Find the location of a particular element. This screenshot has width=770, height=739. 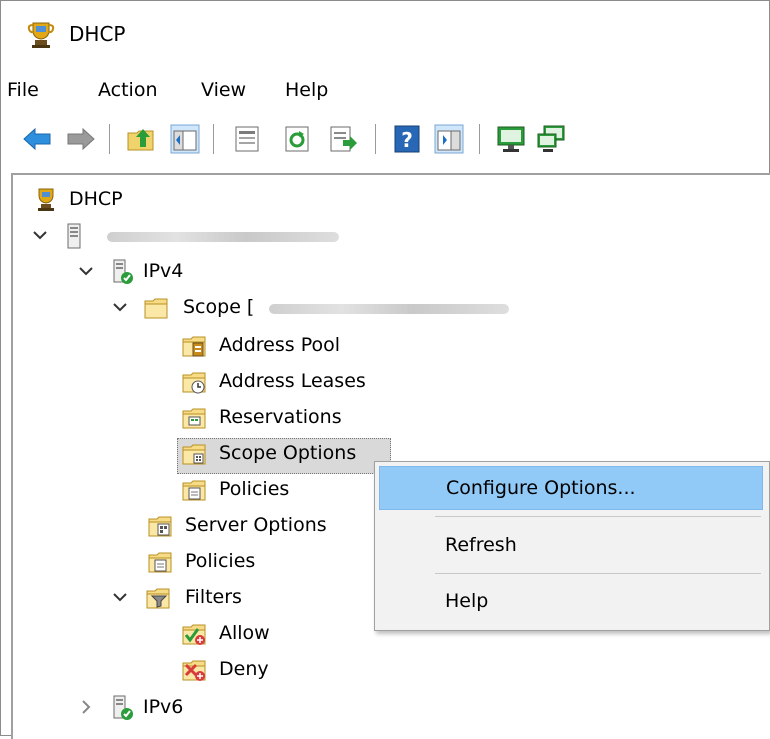

window-title: DHCP is located at coordinates (97, 34).